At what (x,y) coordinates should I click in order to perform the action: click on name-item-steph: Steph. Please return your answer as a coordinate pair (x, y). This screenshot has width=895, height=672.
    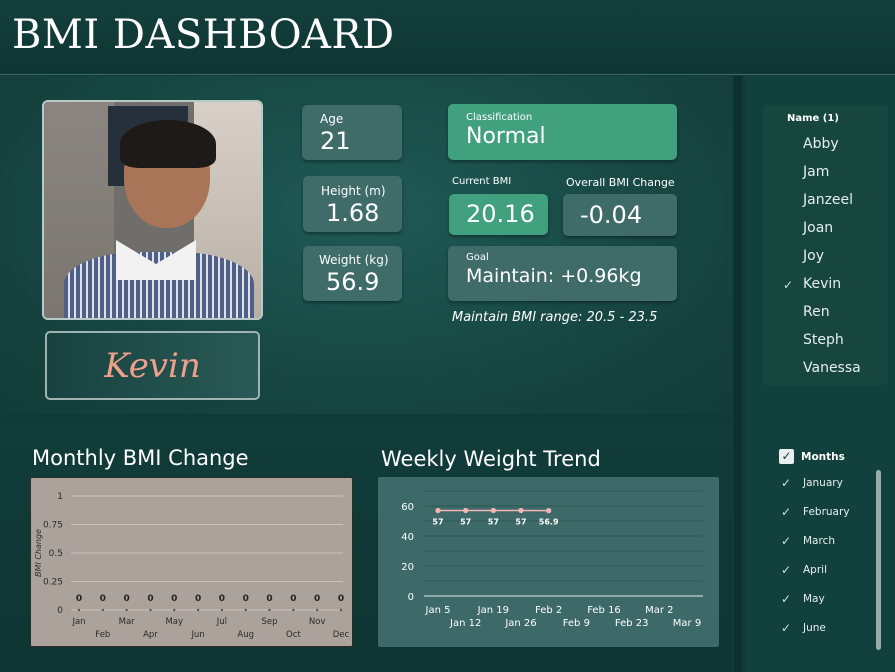
    Looking at the image, I should click on (823, 340).